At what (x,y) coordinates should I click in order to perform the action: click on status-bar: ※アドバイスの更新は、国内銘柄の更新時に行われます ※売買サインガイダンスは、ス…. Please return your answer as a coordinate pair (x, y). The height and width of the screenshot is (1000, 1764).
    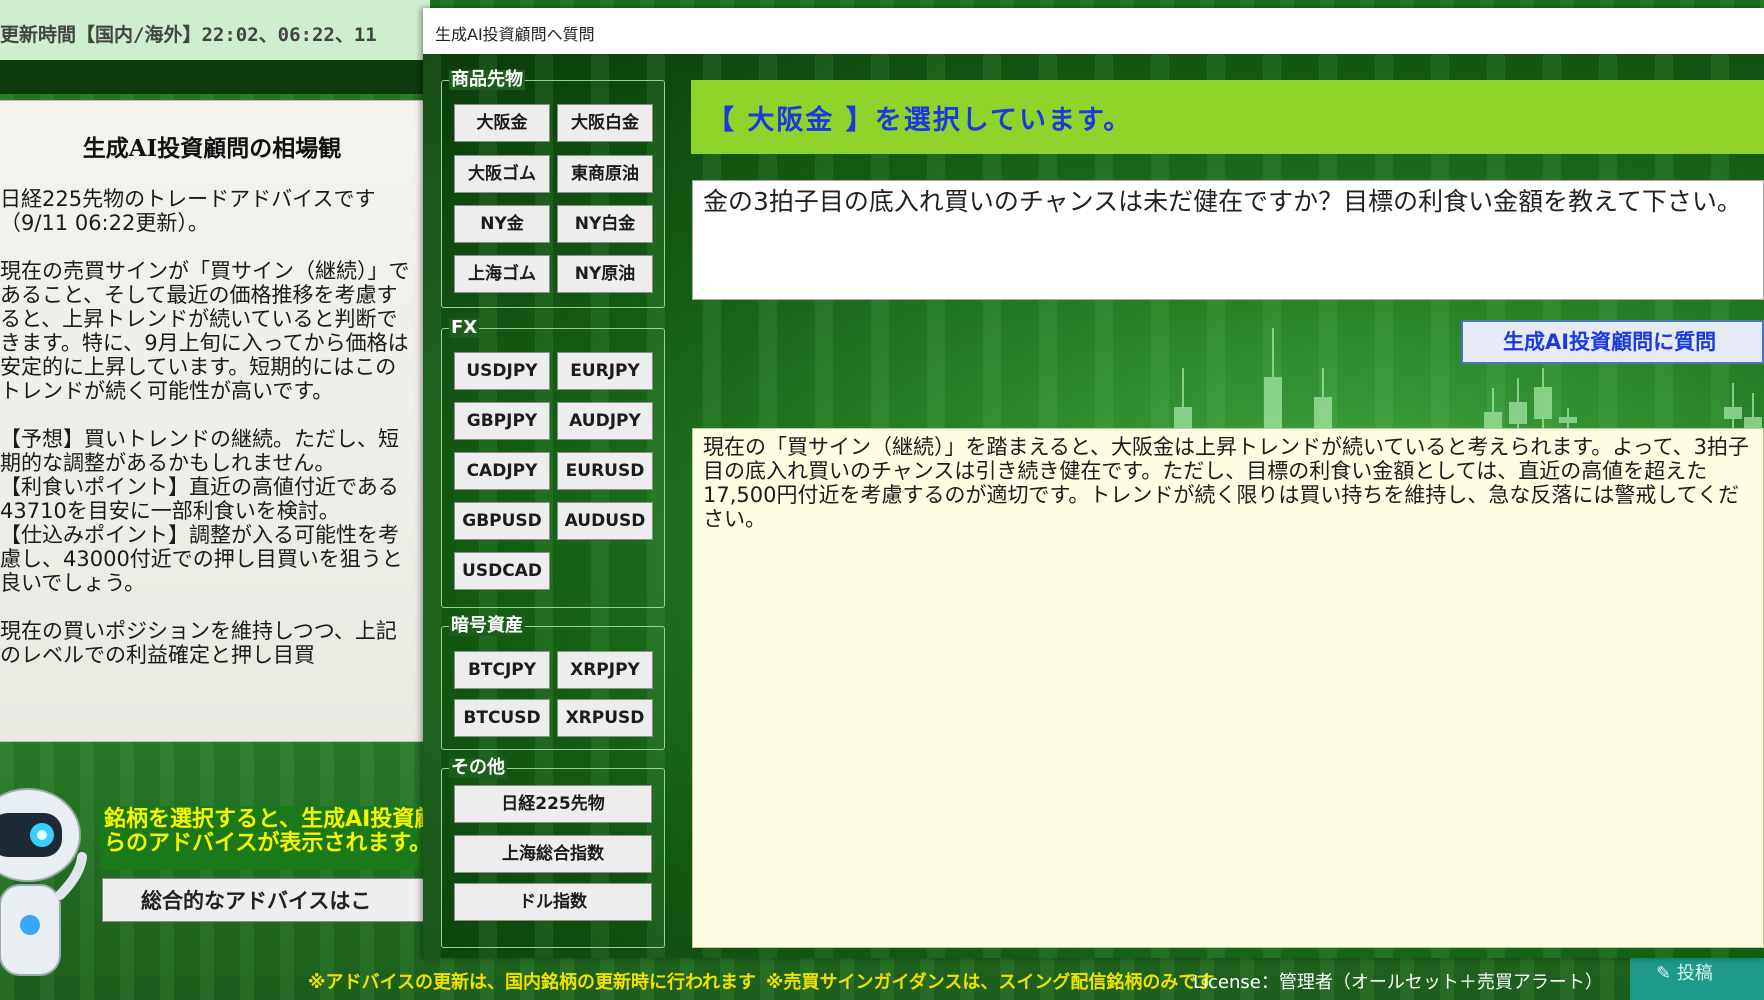
    Looking at the image, I should click on (1032, 980).